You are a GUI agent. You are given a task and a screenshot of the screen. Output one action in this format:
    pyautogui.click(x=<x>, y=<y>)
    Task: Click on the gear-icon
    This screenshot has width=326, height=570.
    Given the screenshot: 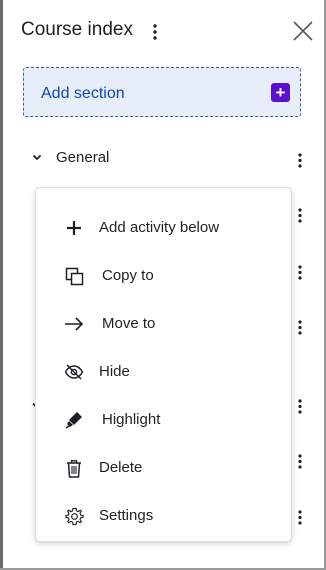 What is the action you would take?
    pyautogui.click(x=74, y=516)
    